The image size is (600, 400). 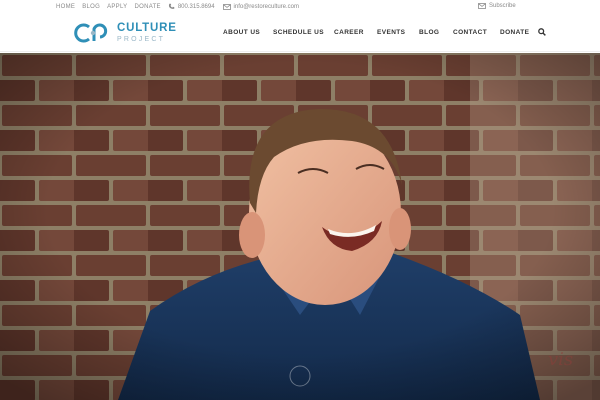 What do you see at coordinates (117, 7) in the screenshot?
I see `utility-link-apply: APPLY` at bounding box center [117, 7].